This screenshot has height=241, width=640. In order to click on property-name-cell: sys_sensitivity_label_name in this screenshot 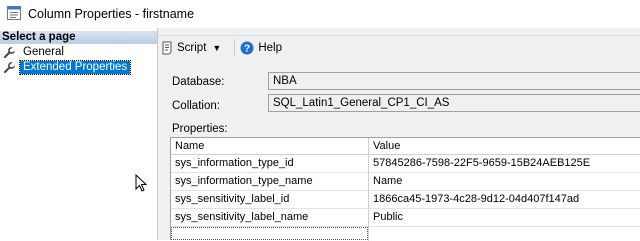, I will do `click(239, 217)`.